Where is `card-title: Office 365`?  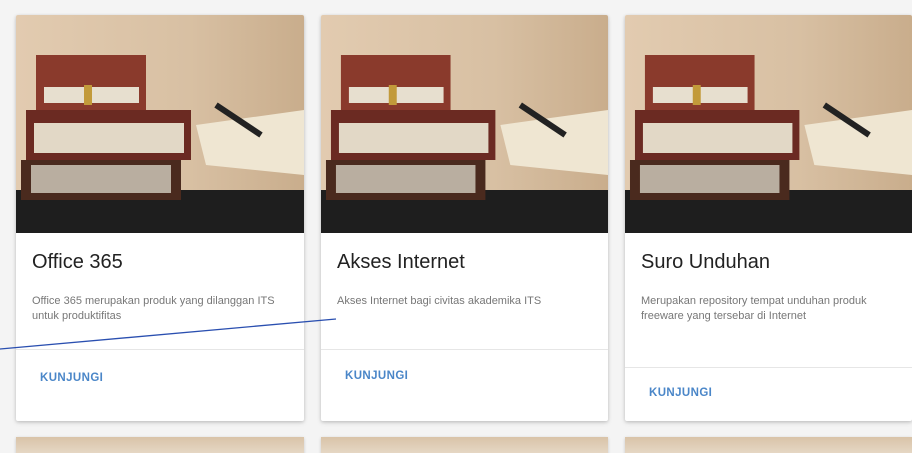 card-title: Office 365 is located at coordinates (77, 262).